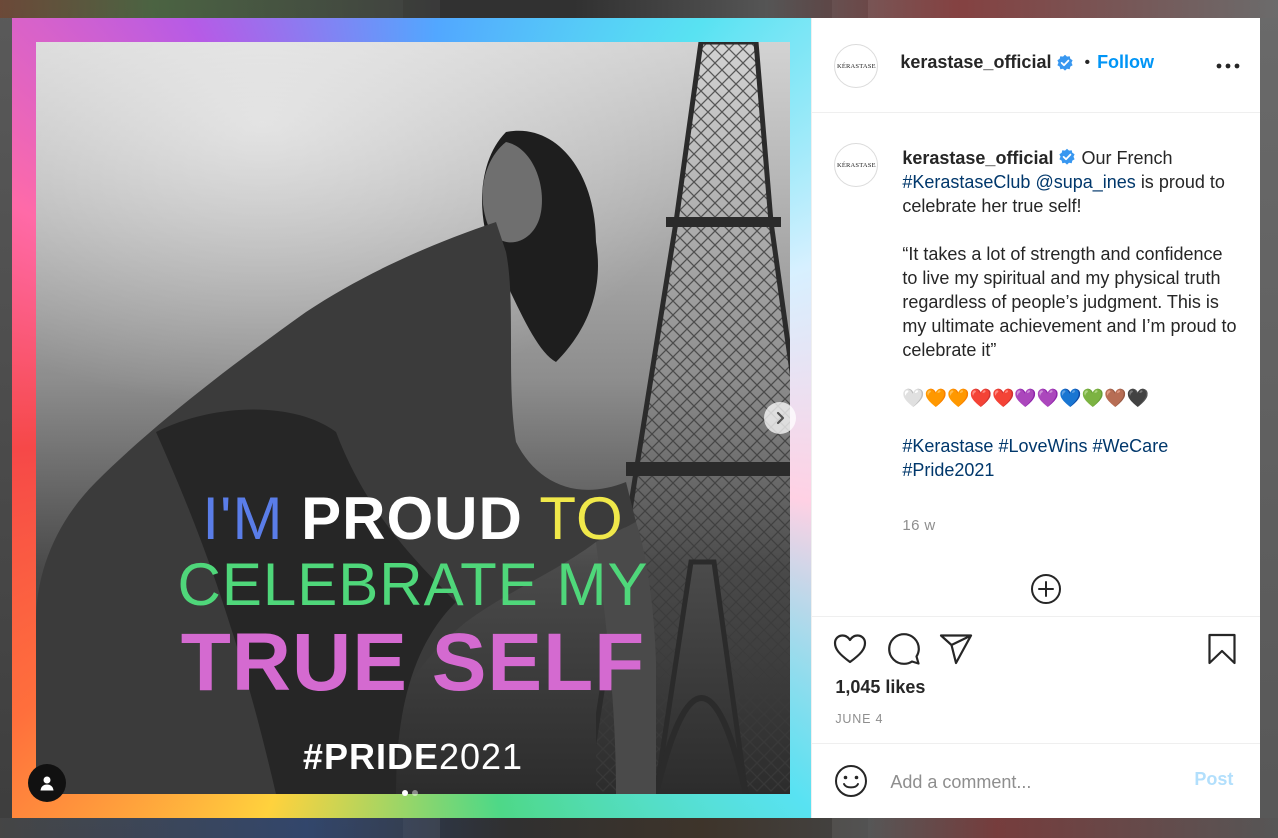 The image size is (1278, 838). I want to click on user-icon, so click(47, 783).